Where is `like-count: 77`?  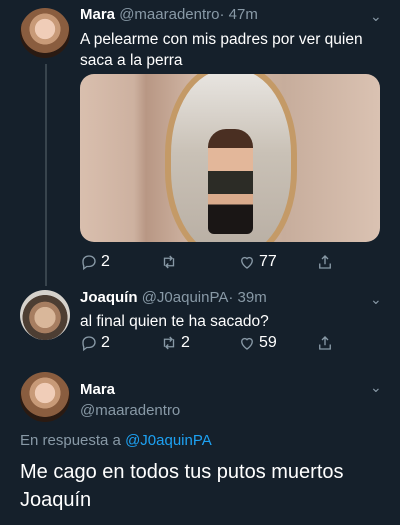
like-count: 77 is located at coordinates (268, 261).